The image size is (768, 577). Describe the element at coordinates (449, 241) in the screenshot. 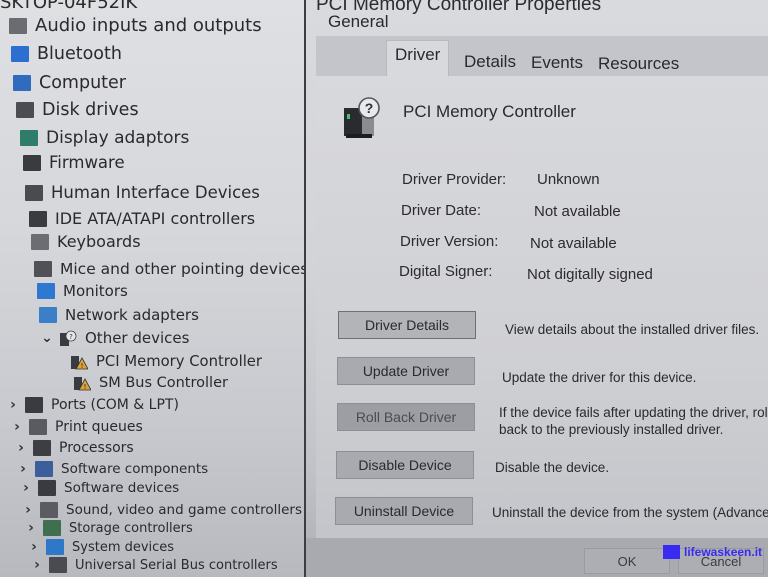

I see `driver-version-label: Driver Version:` at that location.